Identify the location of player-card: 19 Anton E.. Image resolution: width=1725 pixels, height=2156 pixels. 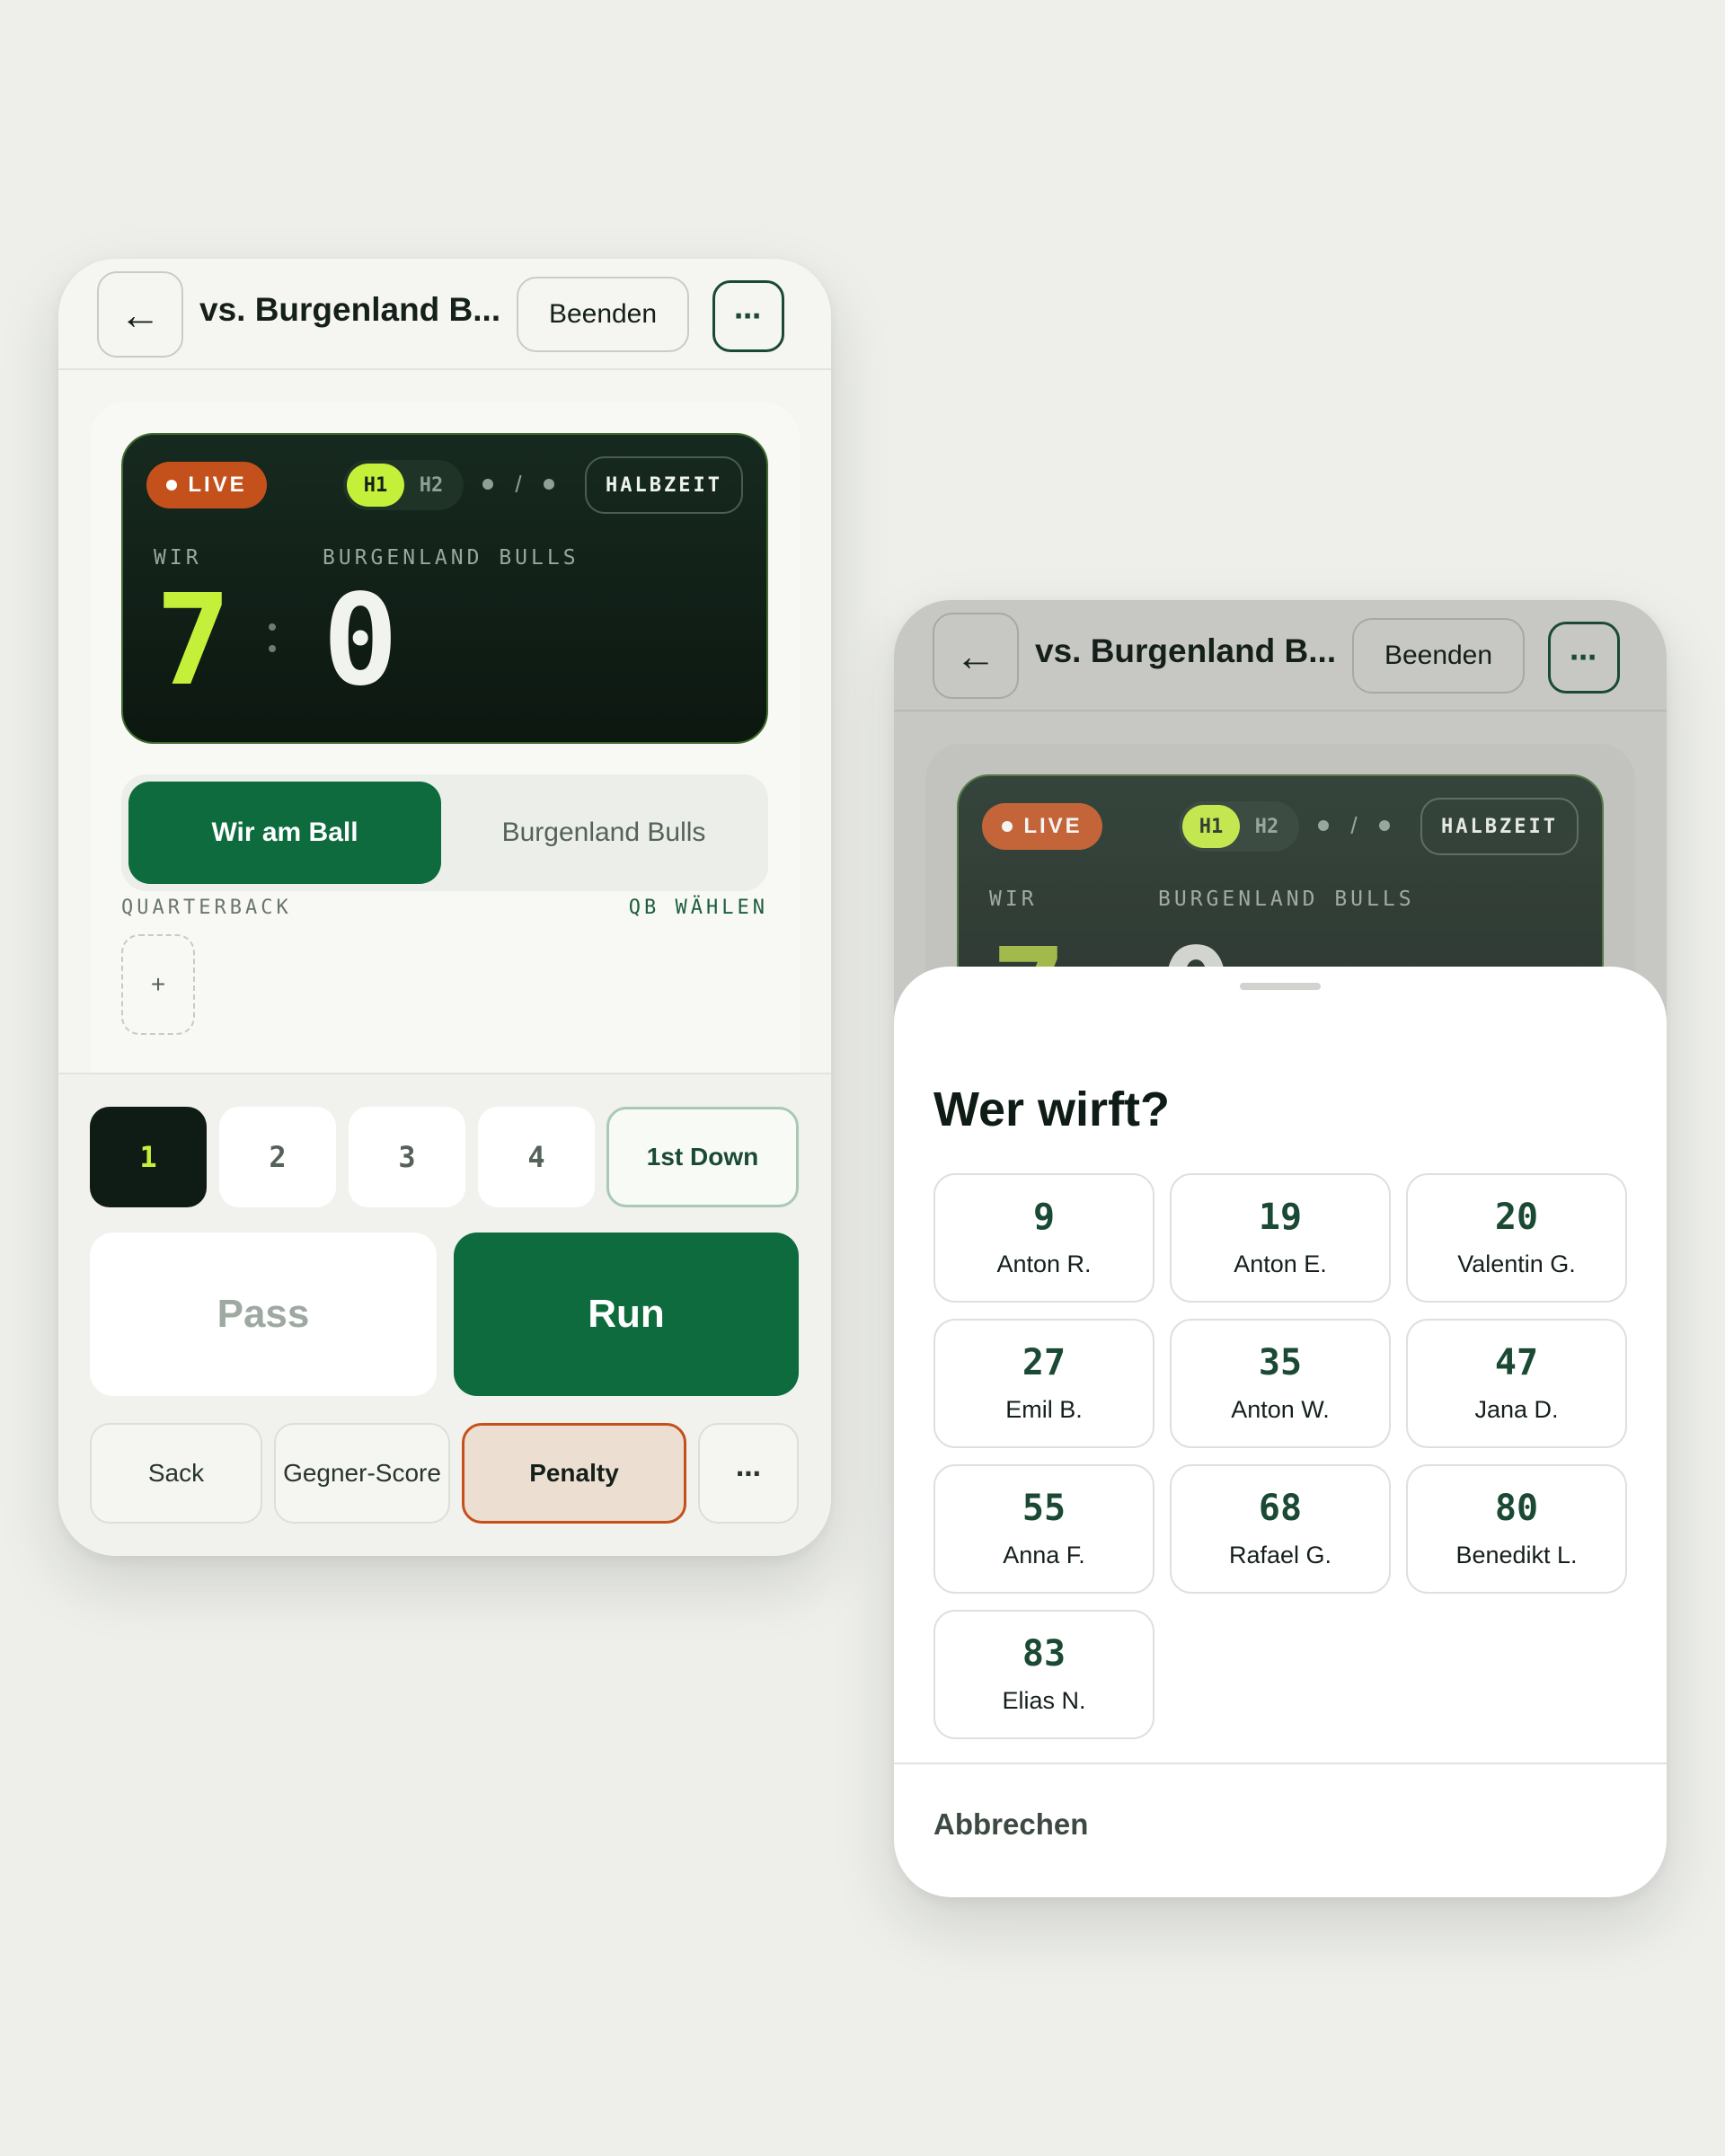
(1280, 1238).